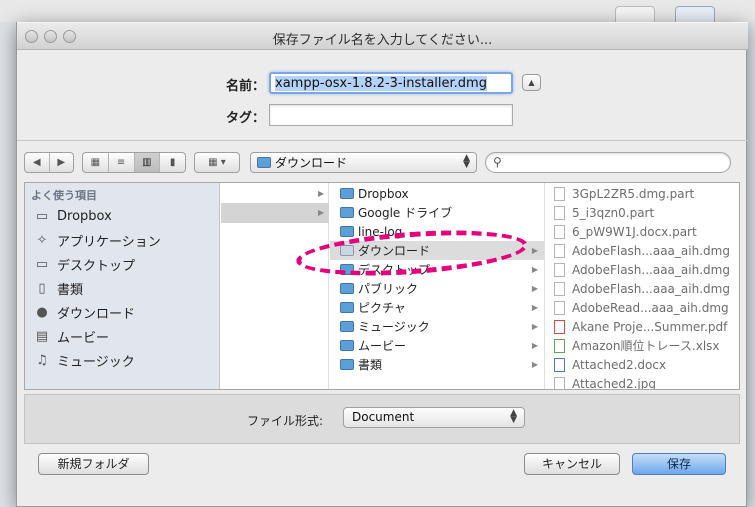 This screenshot has width=755, height=507. I want to click on list-item: Attached2.docx, so click(642, 364).